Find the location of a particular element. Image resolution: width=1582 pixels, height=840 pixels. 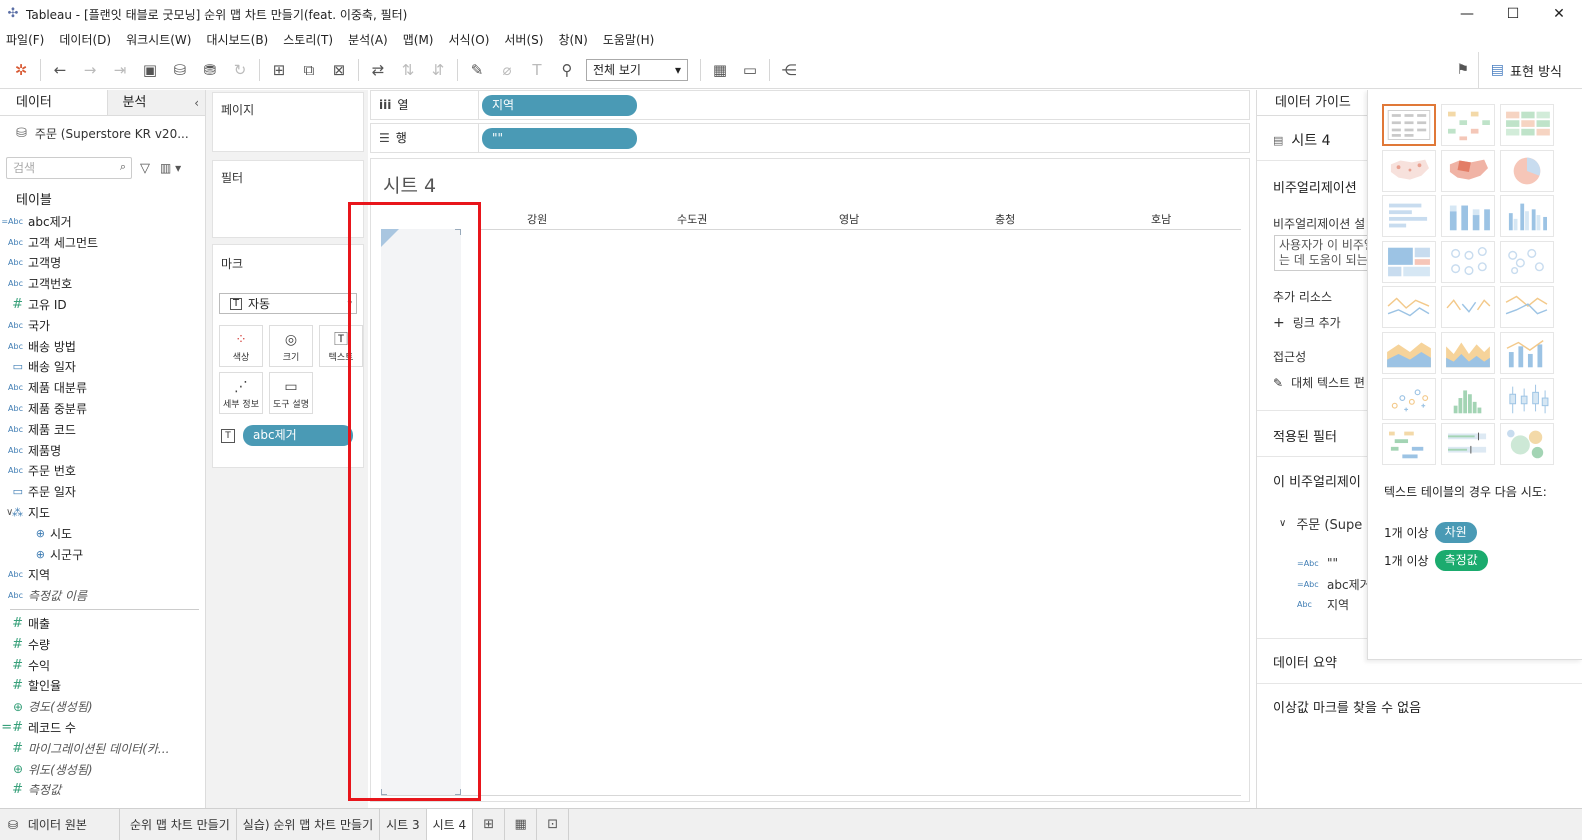

continuous-lines-chart-icon is located at coordinates (1409, 307).